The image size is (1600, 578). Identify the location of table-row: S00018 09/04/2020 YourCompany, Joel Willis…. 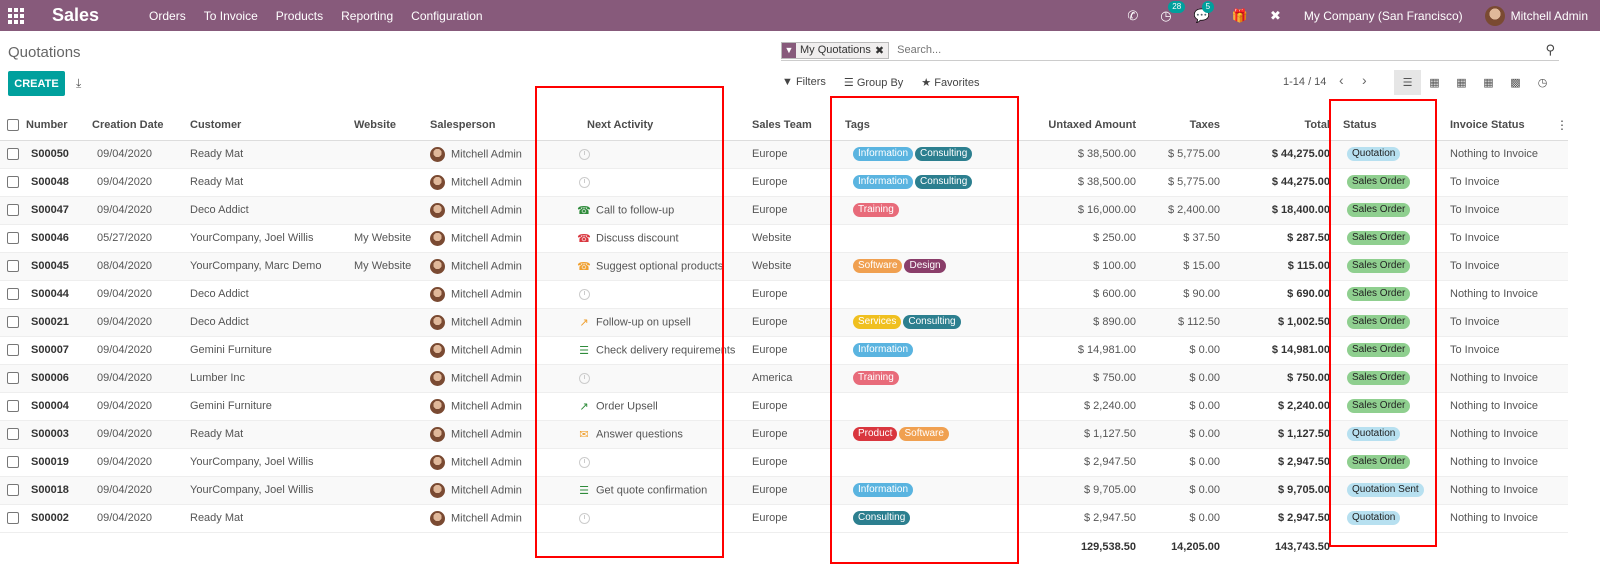
(784, 490).